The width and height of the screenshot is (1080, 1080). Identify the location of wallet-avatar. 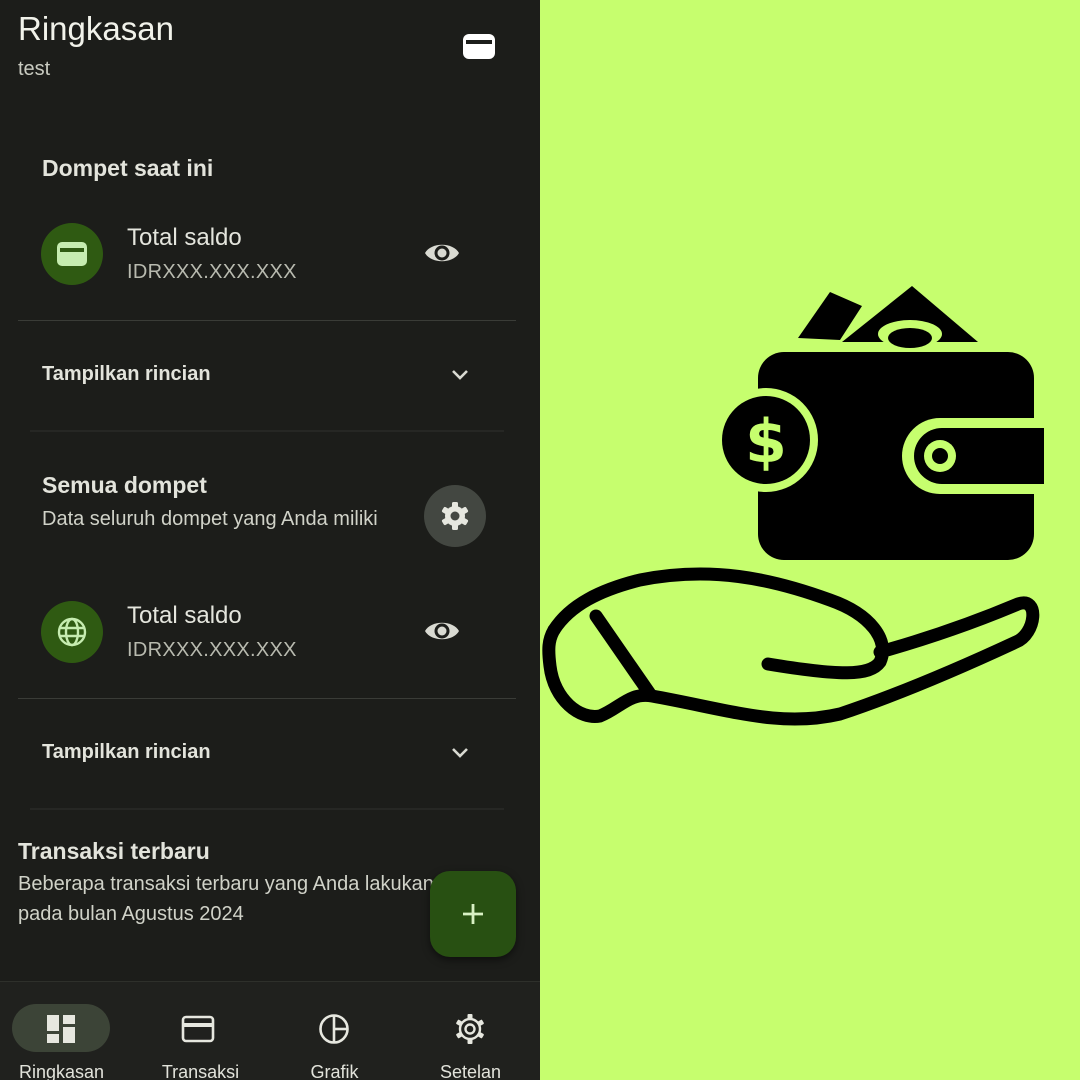
(72, 254).